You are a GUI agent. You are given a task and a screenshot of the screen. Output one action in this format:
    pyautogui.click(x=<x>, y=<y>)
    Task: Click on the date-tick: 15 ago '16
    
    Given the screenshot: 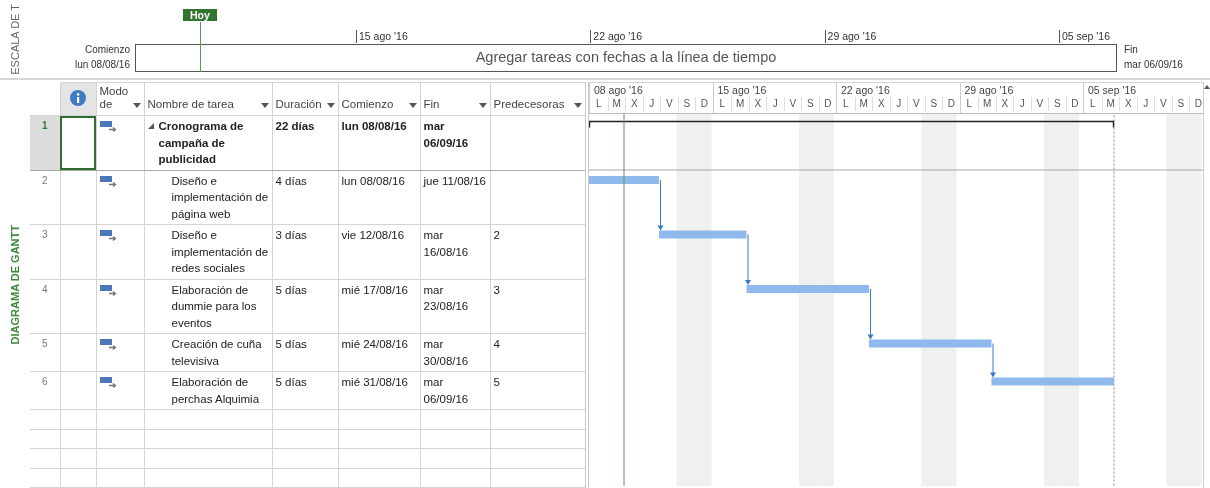 What is the action you would take?
    pyautogui.click(x=382, y=36)
    